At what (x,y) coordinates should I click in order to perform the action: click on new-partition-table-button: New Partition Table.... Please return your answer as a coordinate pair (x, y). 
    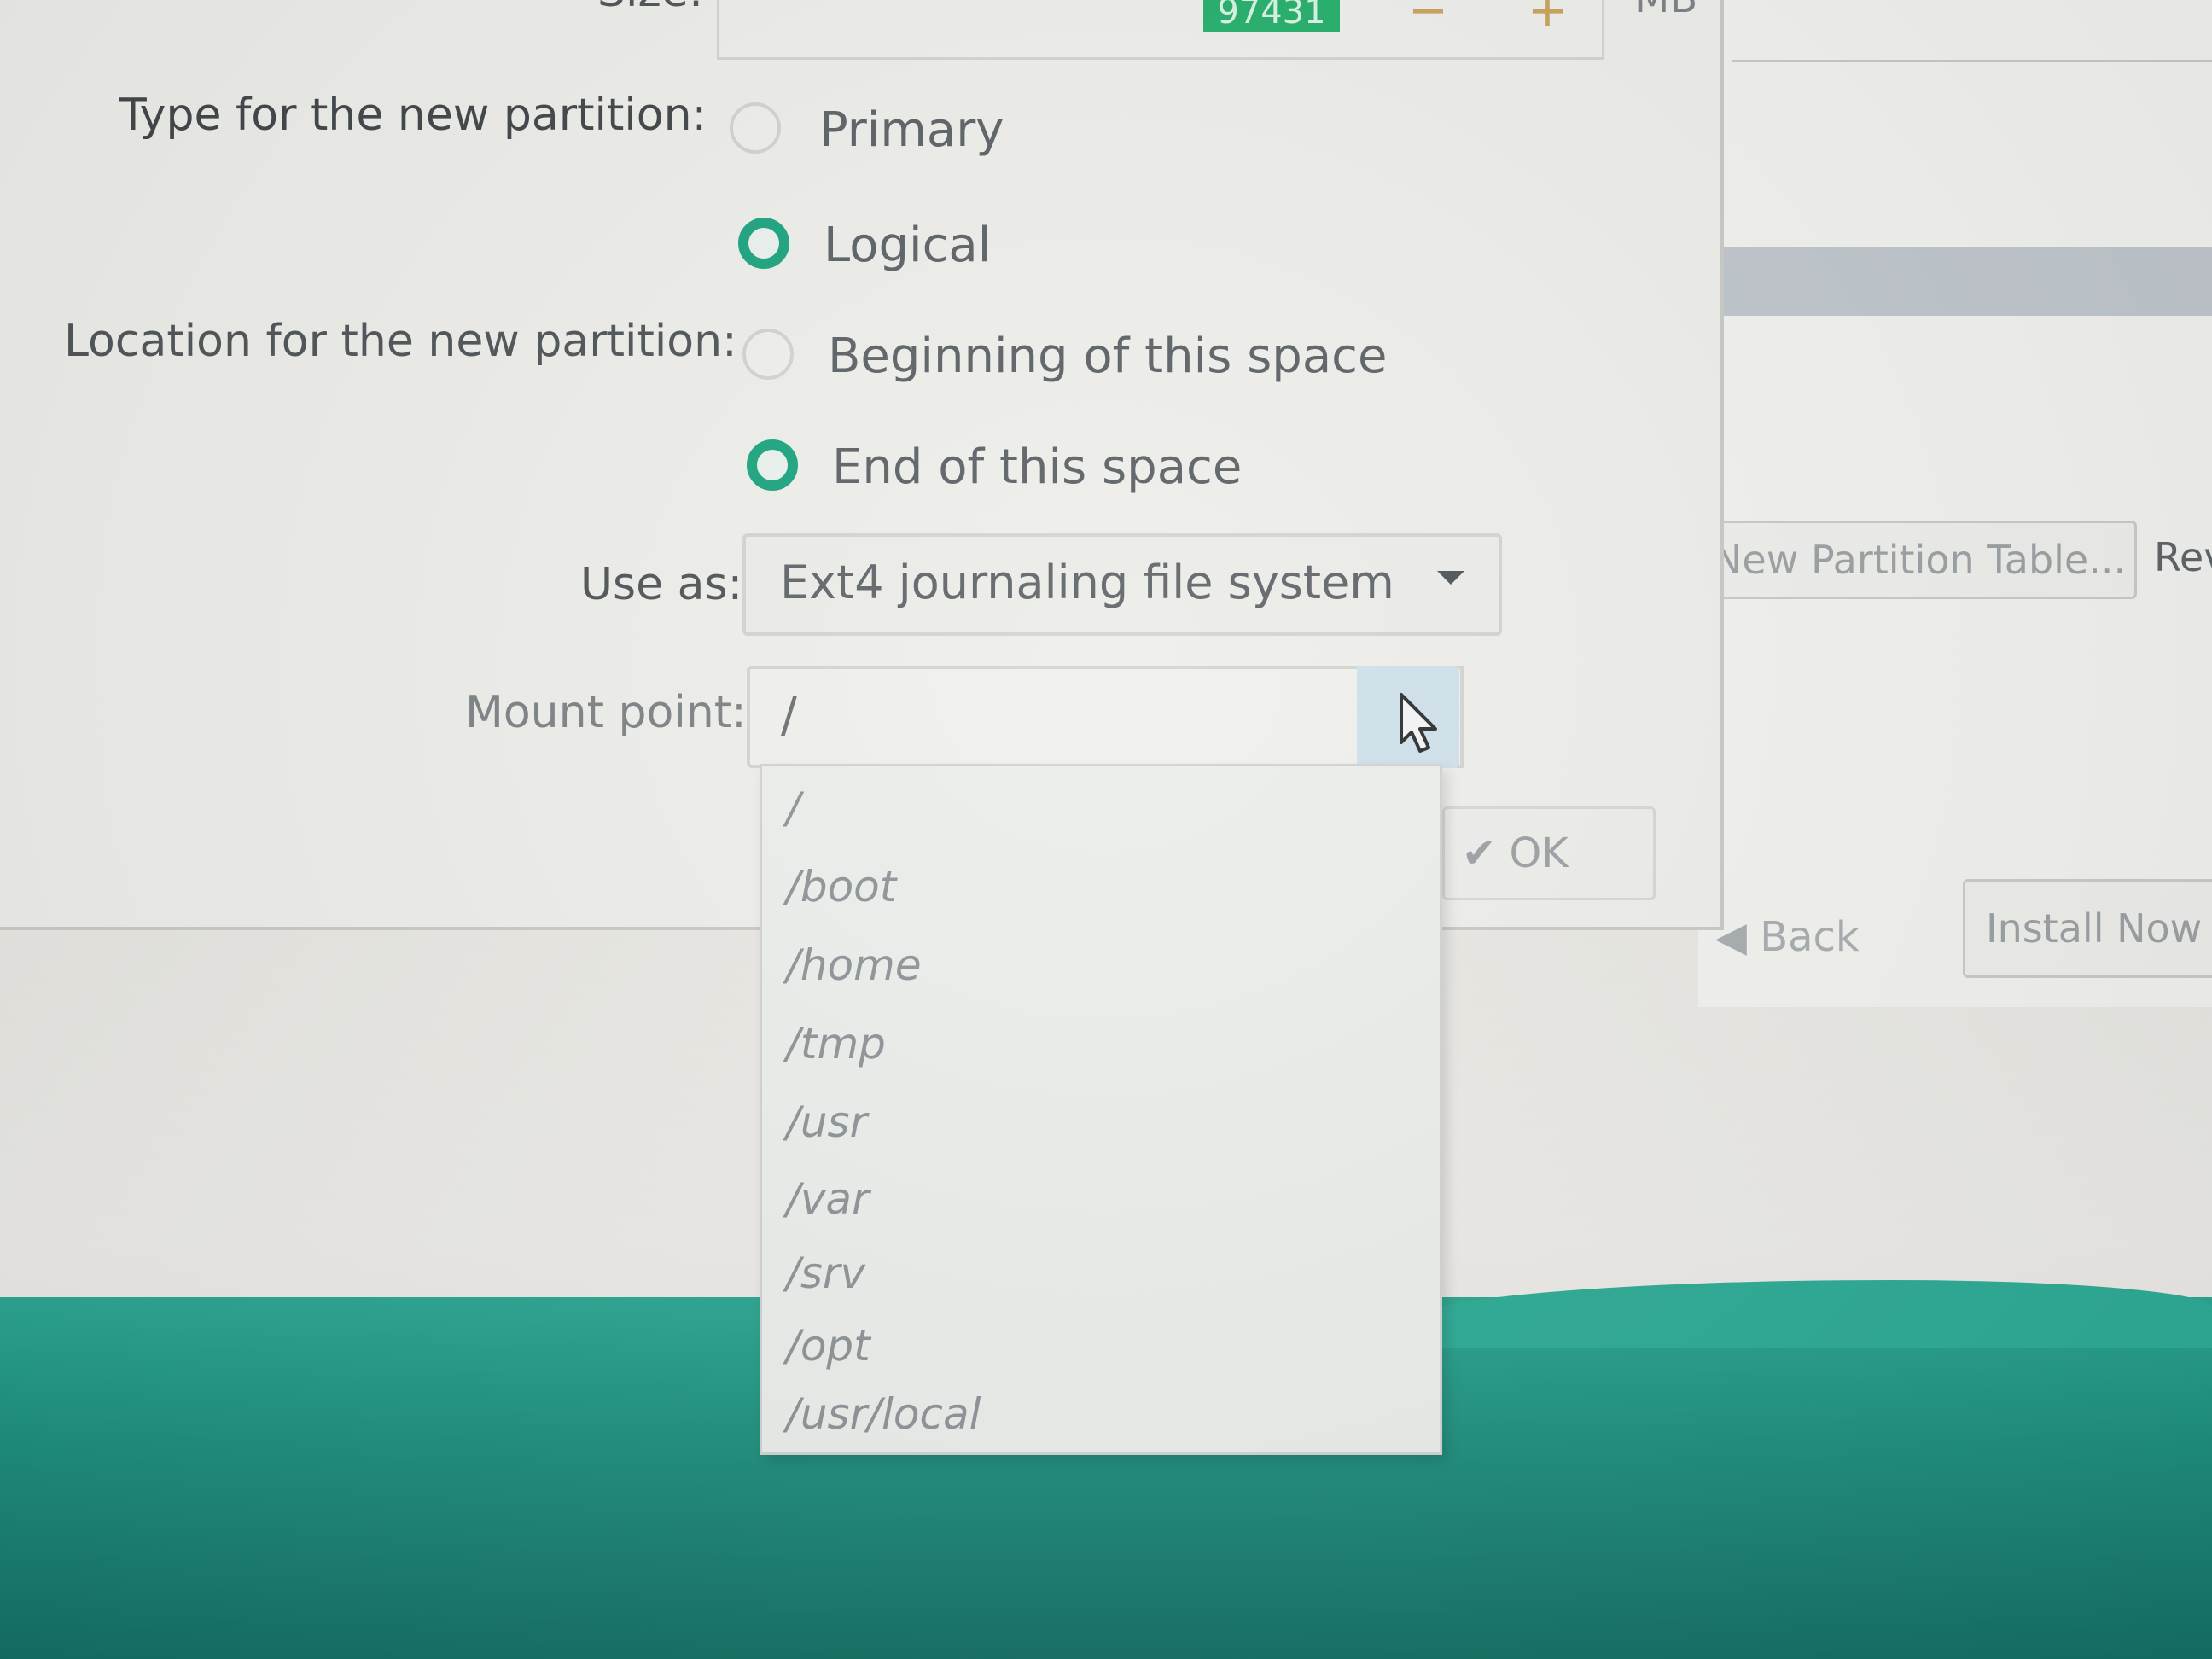
    Looking at the image, I should click on (1913, 560).